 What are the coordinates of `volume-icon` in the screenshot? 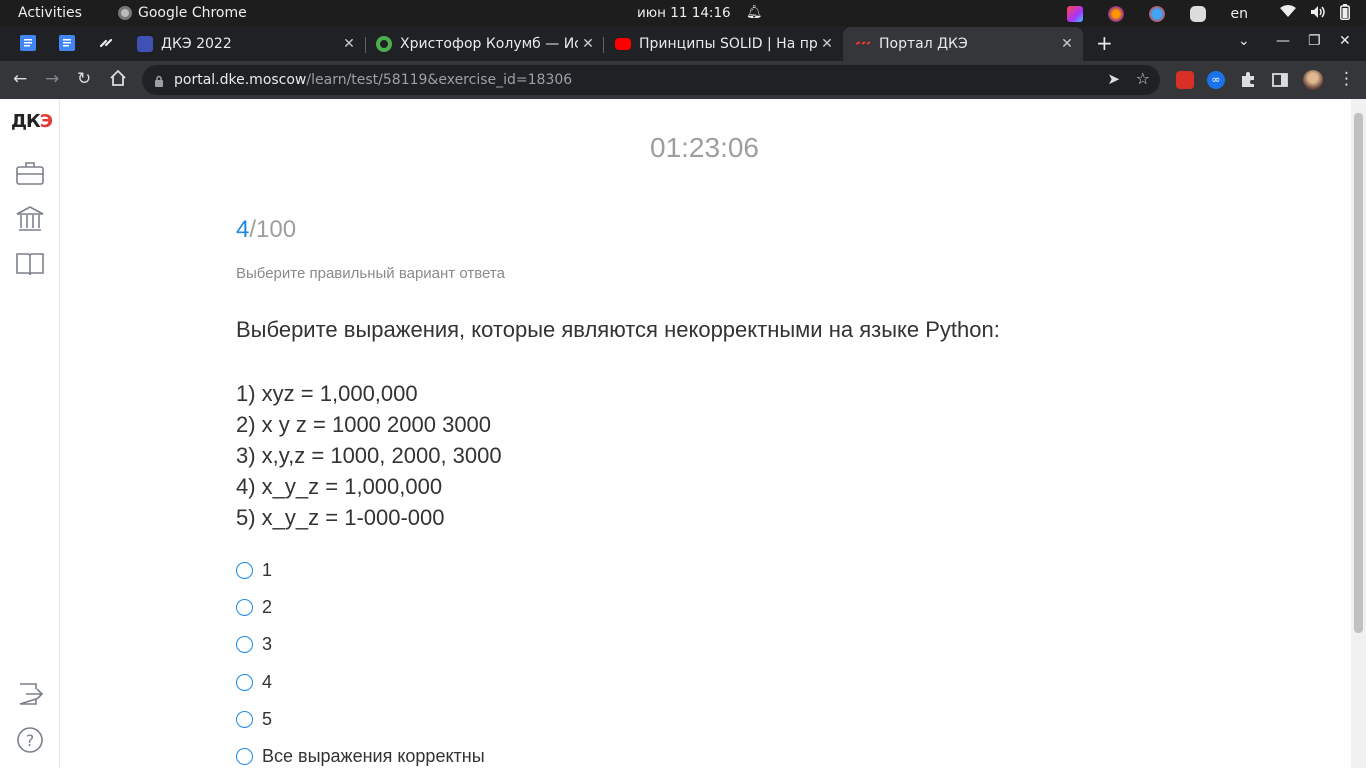 It's located at (1318, 14).